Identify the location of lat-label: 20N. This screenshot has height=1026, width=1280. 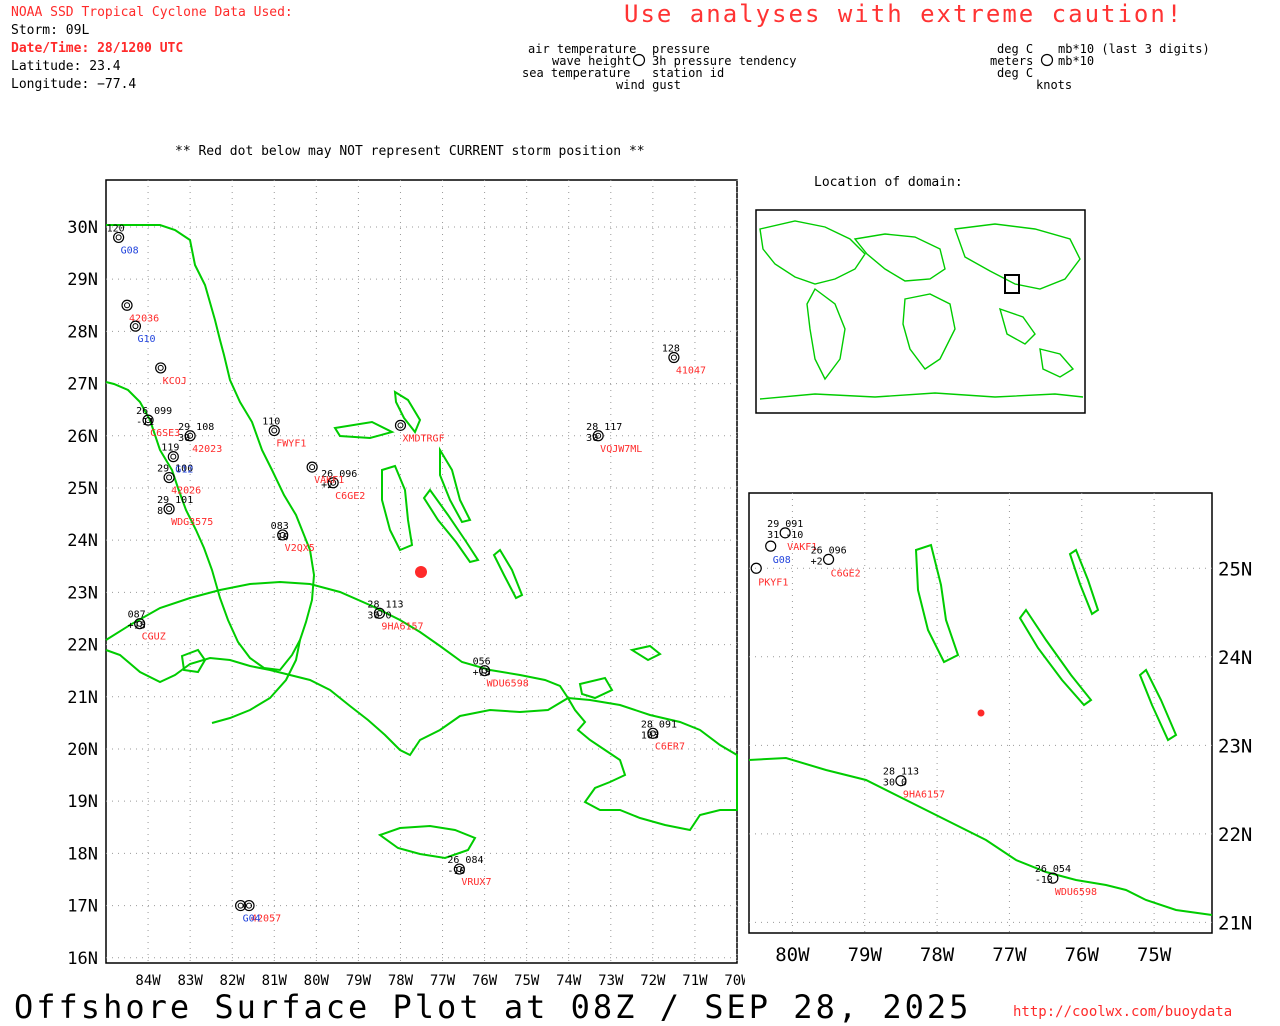
(82, 750).